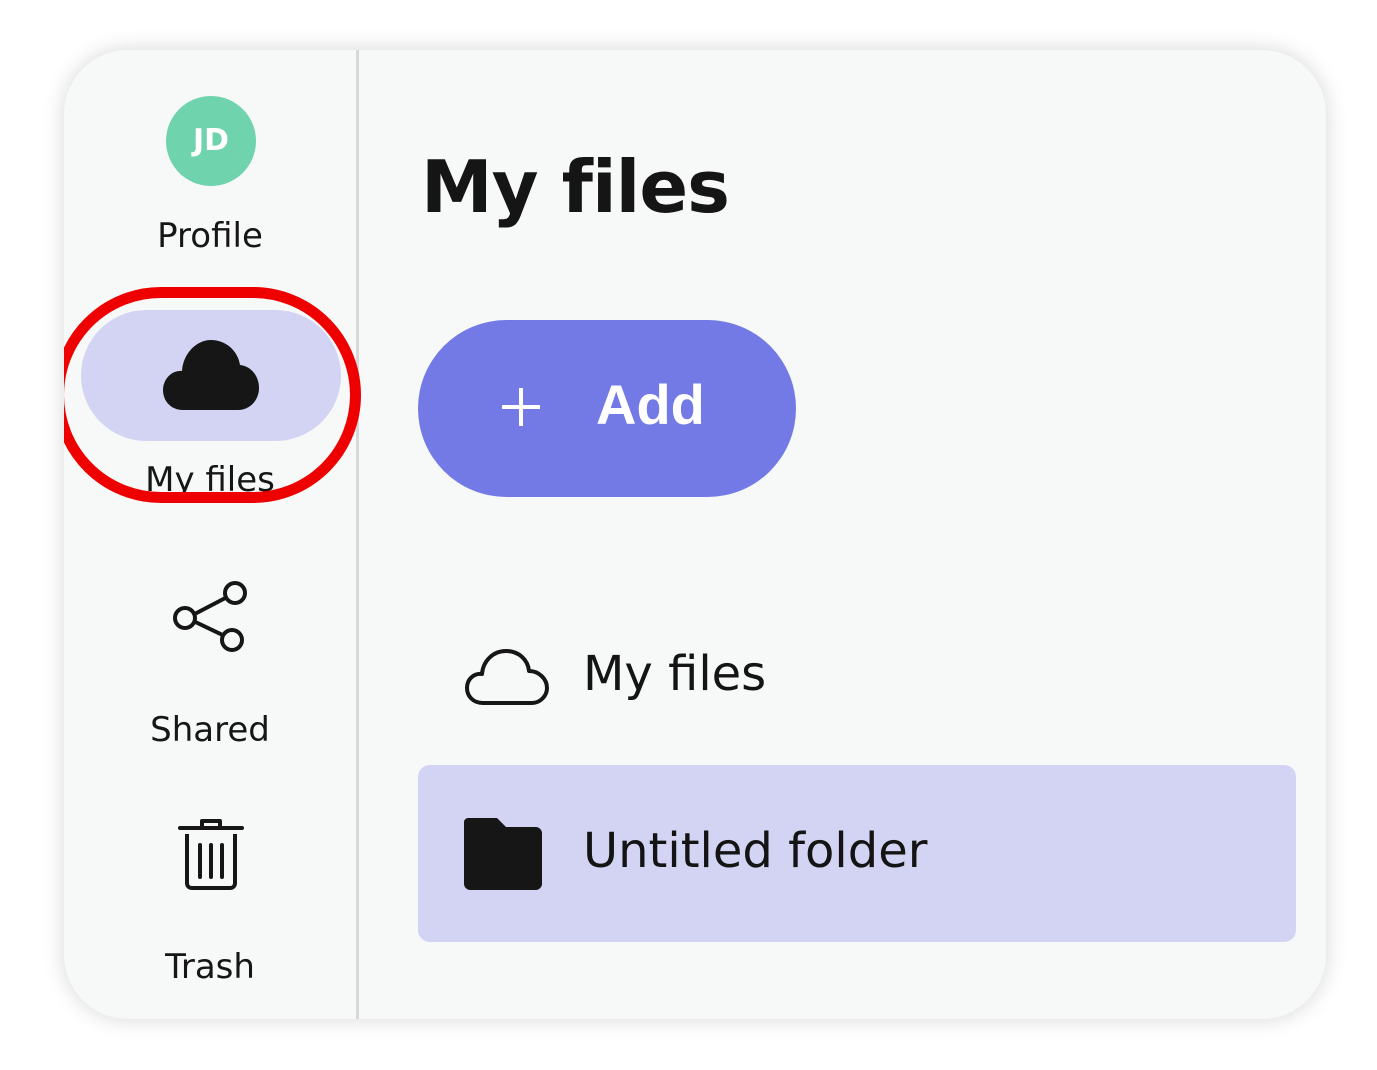 Image resolution: width=1377 pixels, height=1070 pixels. Describe the element at coordinates (755, 851) in the screenshot. I see `list-item-label: Untitled folder` at that location.